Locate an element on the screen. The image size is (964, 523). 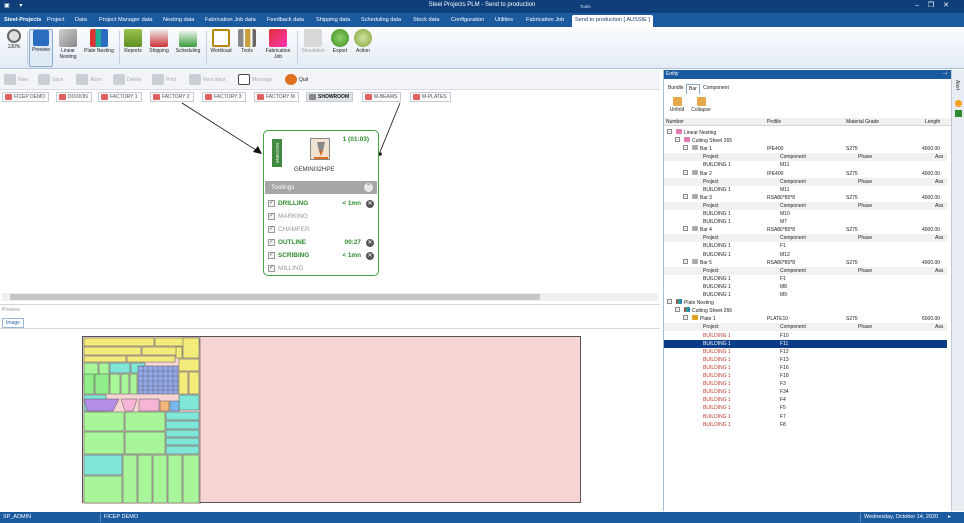
tree-item: BUILDING 1 M8 is located at coordinates (805, 287).